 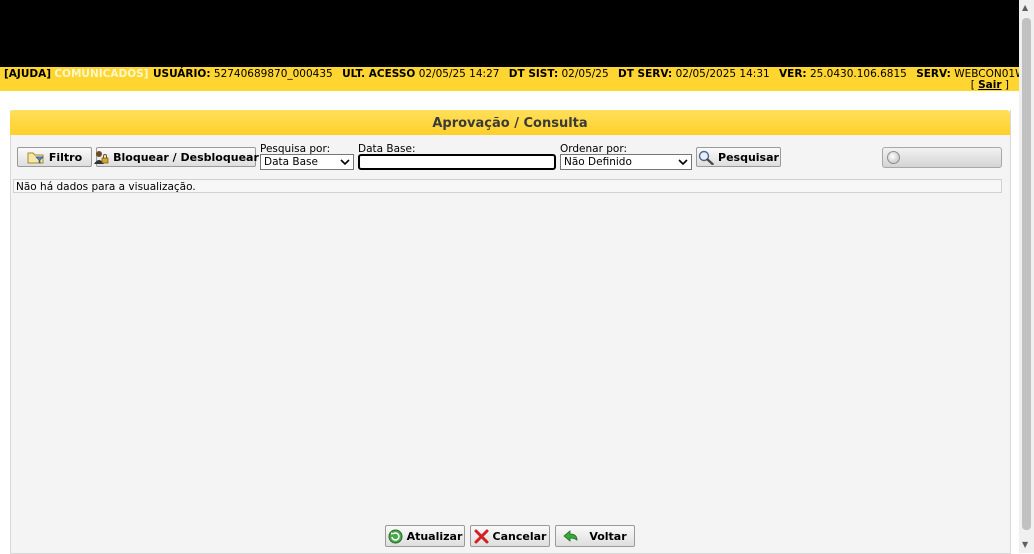 I want to click on help-links: [AJUDA] COMUNICADOS], so click(x=76, y=74).